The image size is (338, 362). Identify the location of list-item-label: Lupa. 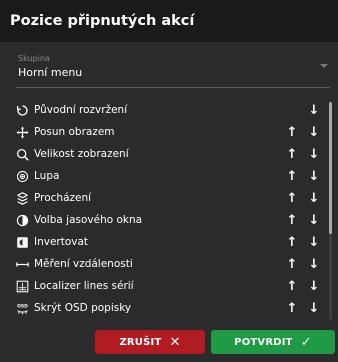
(47, 176).